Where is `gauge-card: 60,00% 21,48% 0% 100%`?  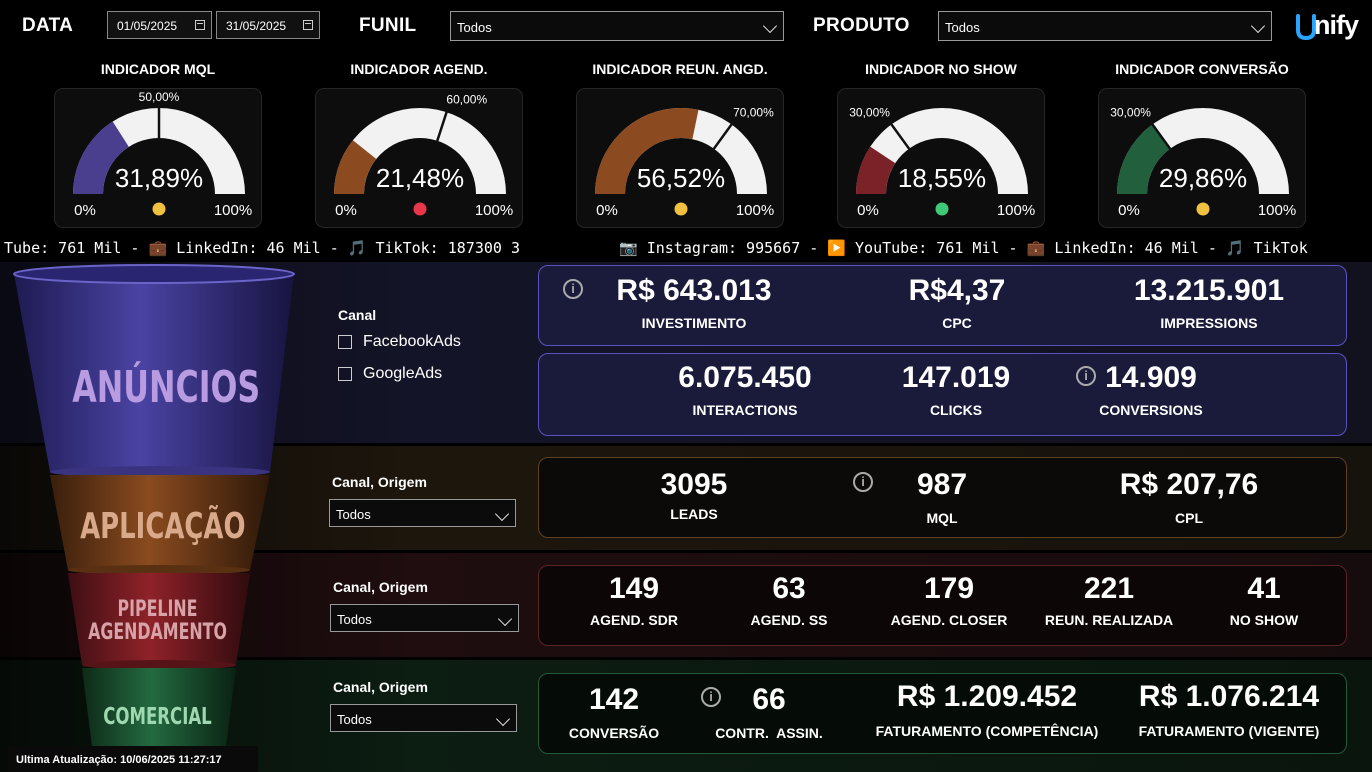
gauge-card: 60,00% 21,48% 0% 100% is located at coordinates (419, 158).